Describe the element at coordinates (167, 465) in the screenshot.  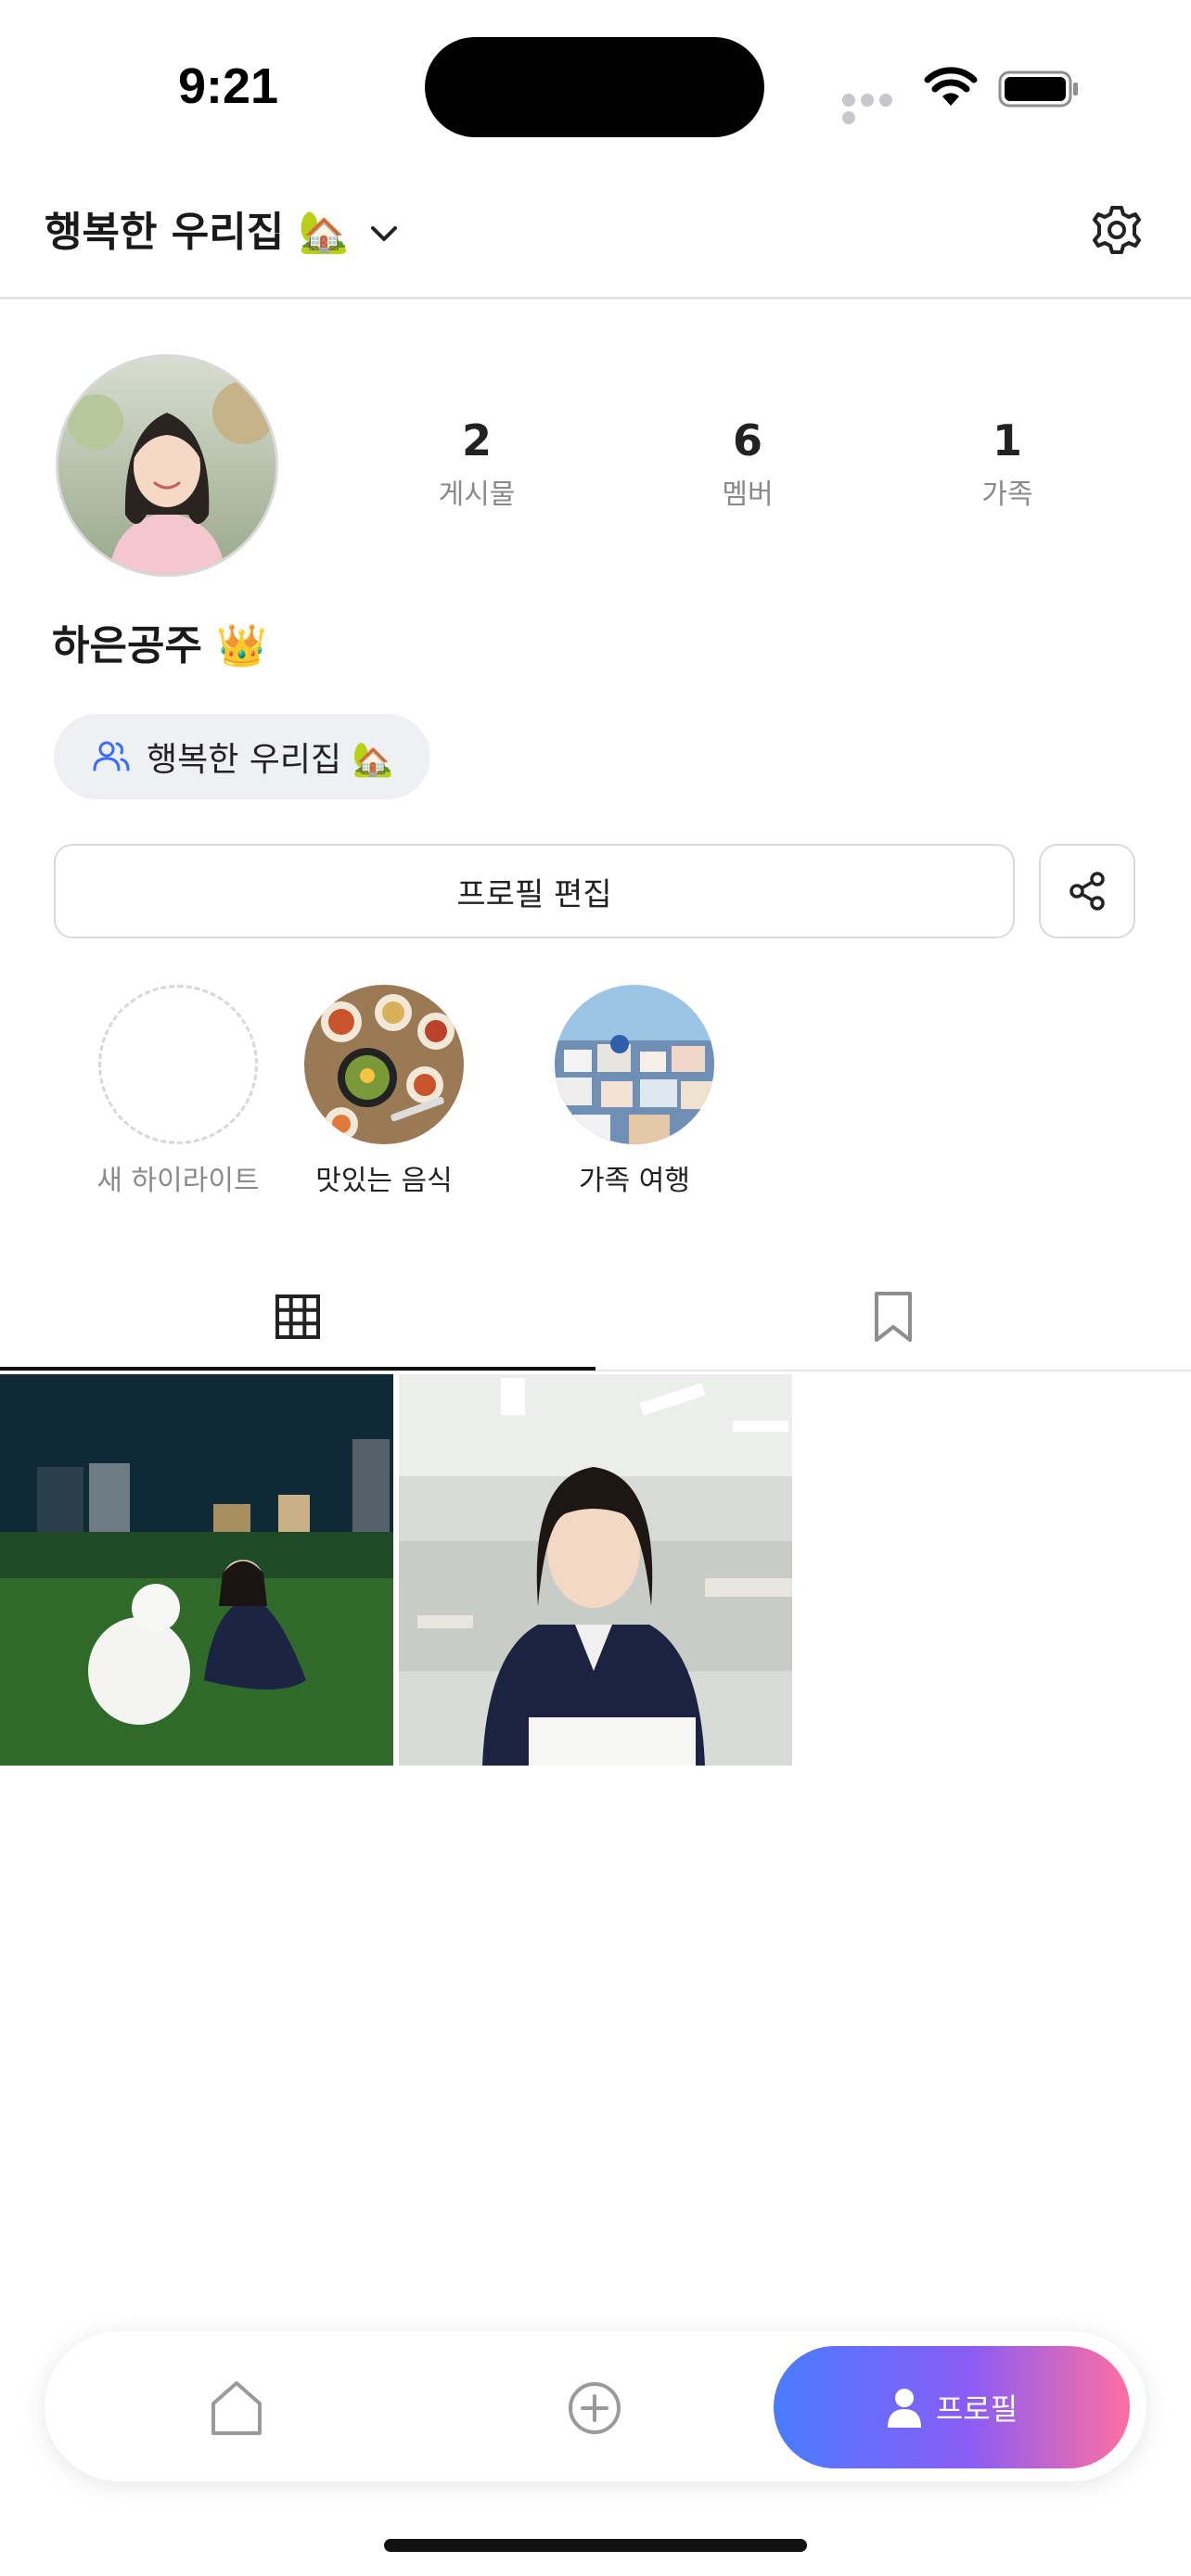
I see `avatar` at that location.